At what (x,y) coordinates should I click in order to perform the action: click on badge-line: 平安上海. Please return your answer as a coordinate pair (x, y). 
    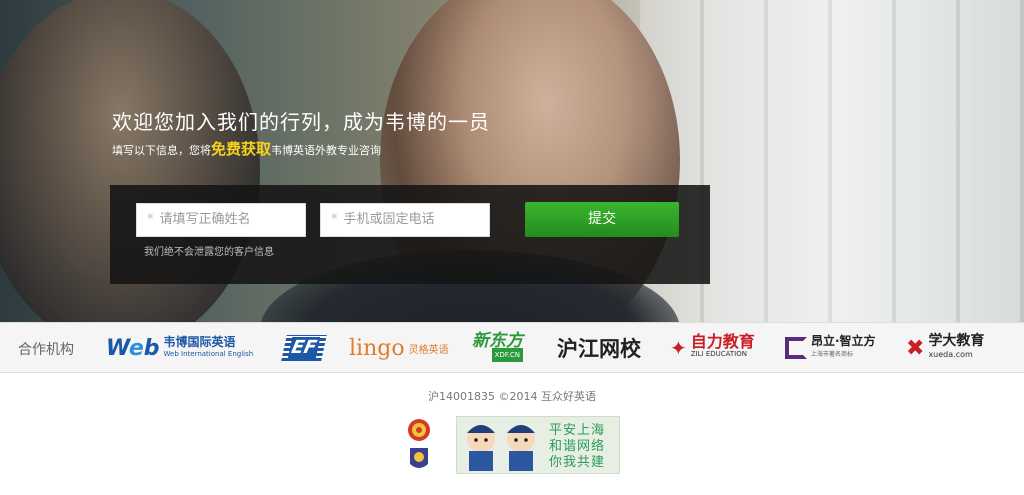
    Looking at the image, I should click on (577, 430).